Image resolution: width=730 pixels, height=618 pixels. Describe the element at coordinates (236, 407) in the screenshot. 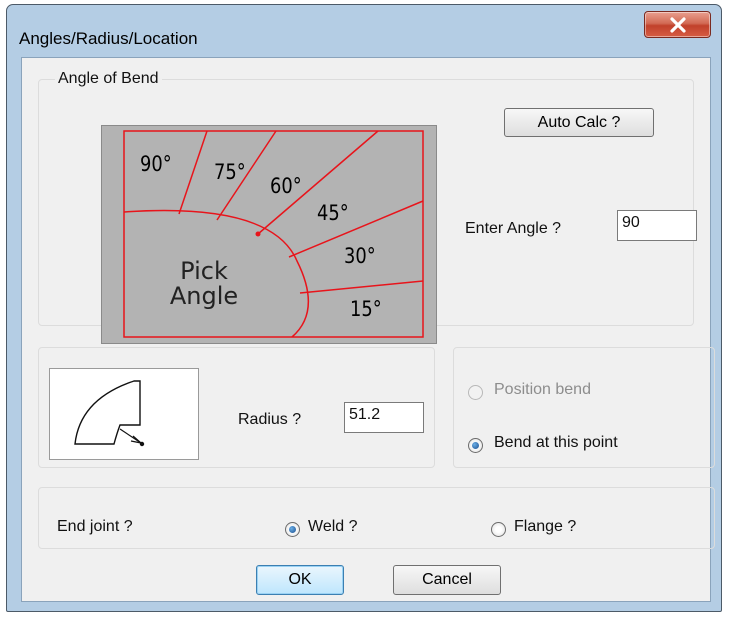

I see `radius-group: Radius ? 51.2` at that location.